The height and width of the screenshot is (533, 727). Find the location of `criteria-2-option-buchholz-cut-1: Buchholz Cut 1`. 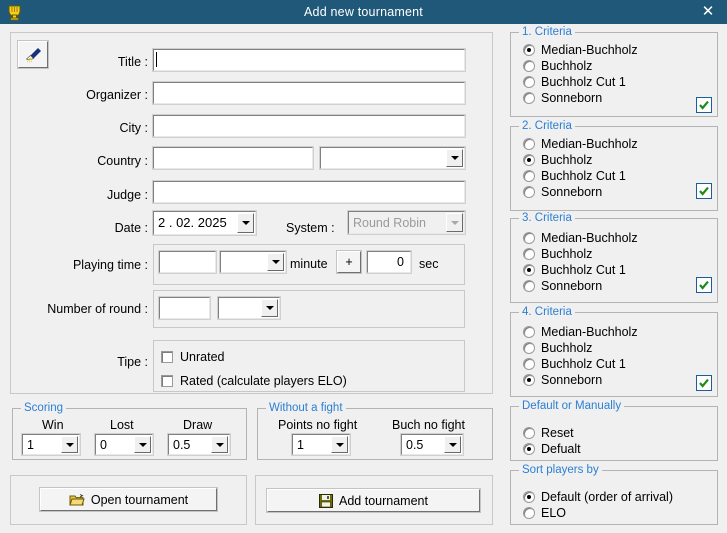

criteria-2-option-buchholz-cut-1: Buchholz Cut 1 is located at coordinates (574, 176).